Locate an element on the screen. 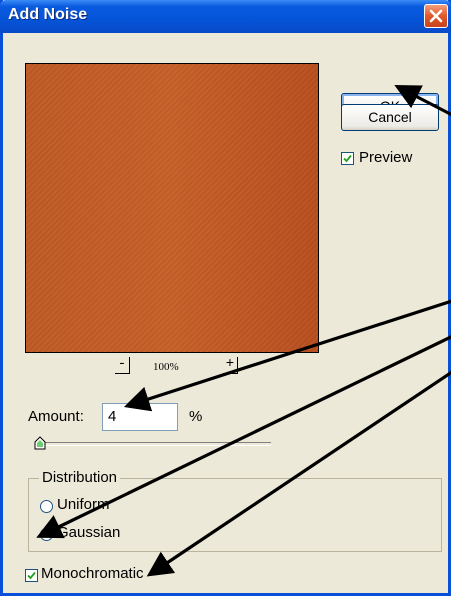 The height and width of the screenshot is (596, 451). preview-checkbox is located at coordinates (347, 158).